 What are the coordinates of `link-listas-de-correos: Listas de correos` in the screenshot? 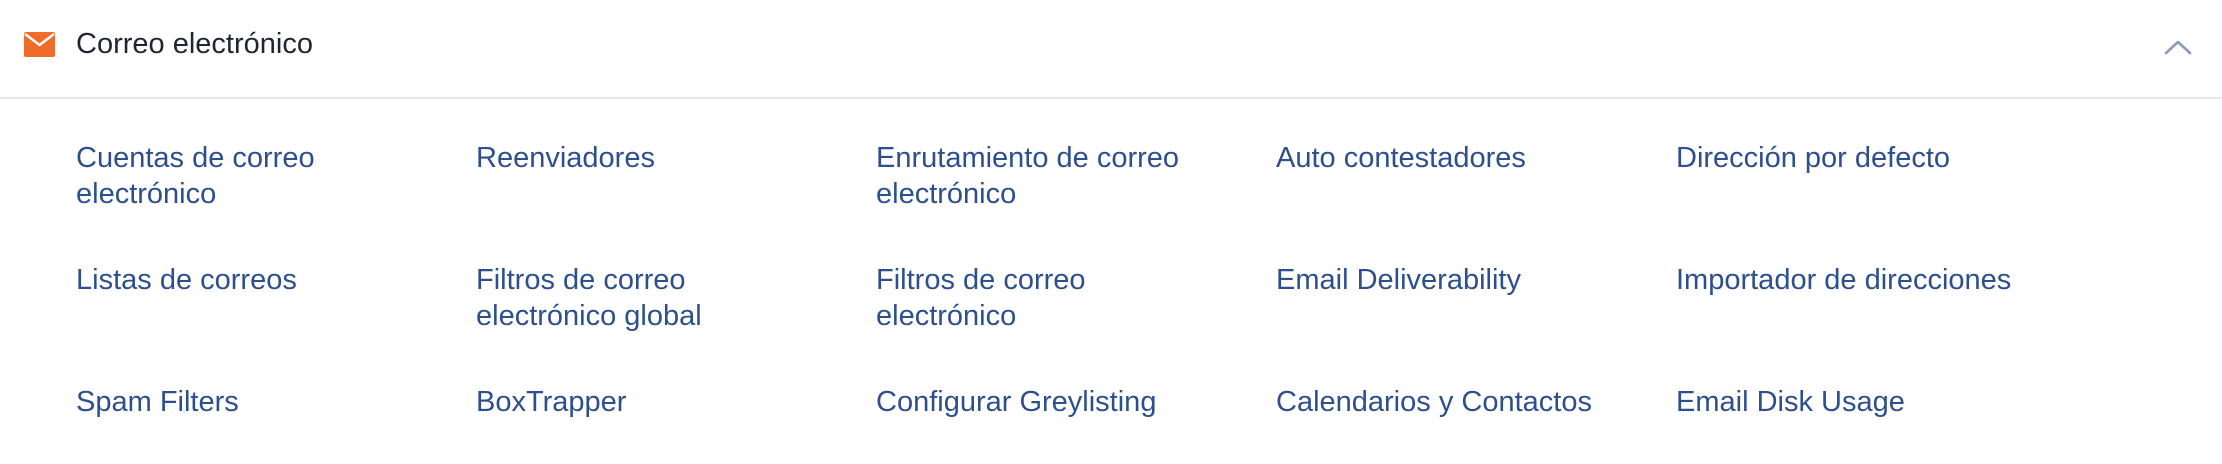 It's located at (246, 323).